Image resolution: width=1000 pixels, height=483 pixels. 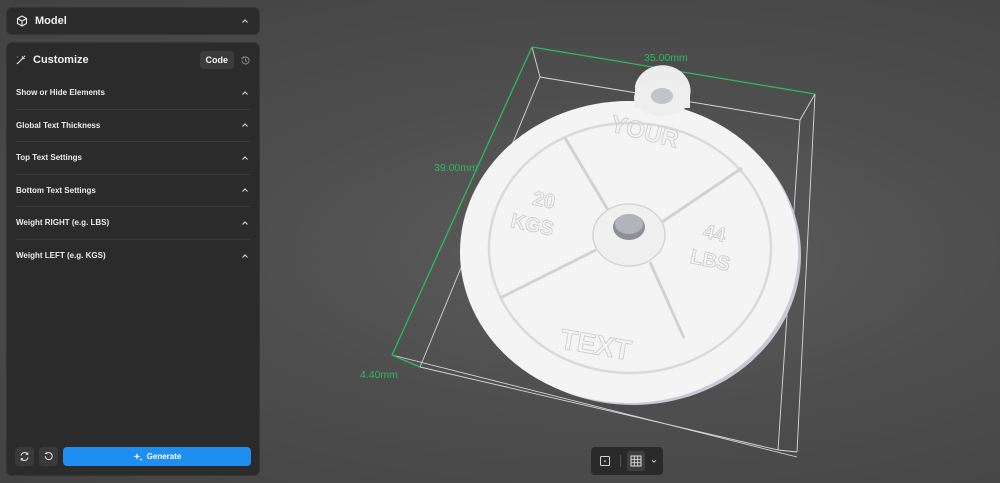 What do you see at coordinates (56, 190) in the screenshot?
I see `section-label: Bottom Text Settings` at bounding box center [56, 190].